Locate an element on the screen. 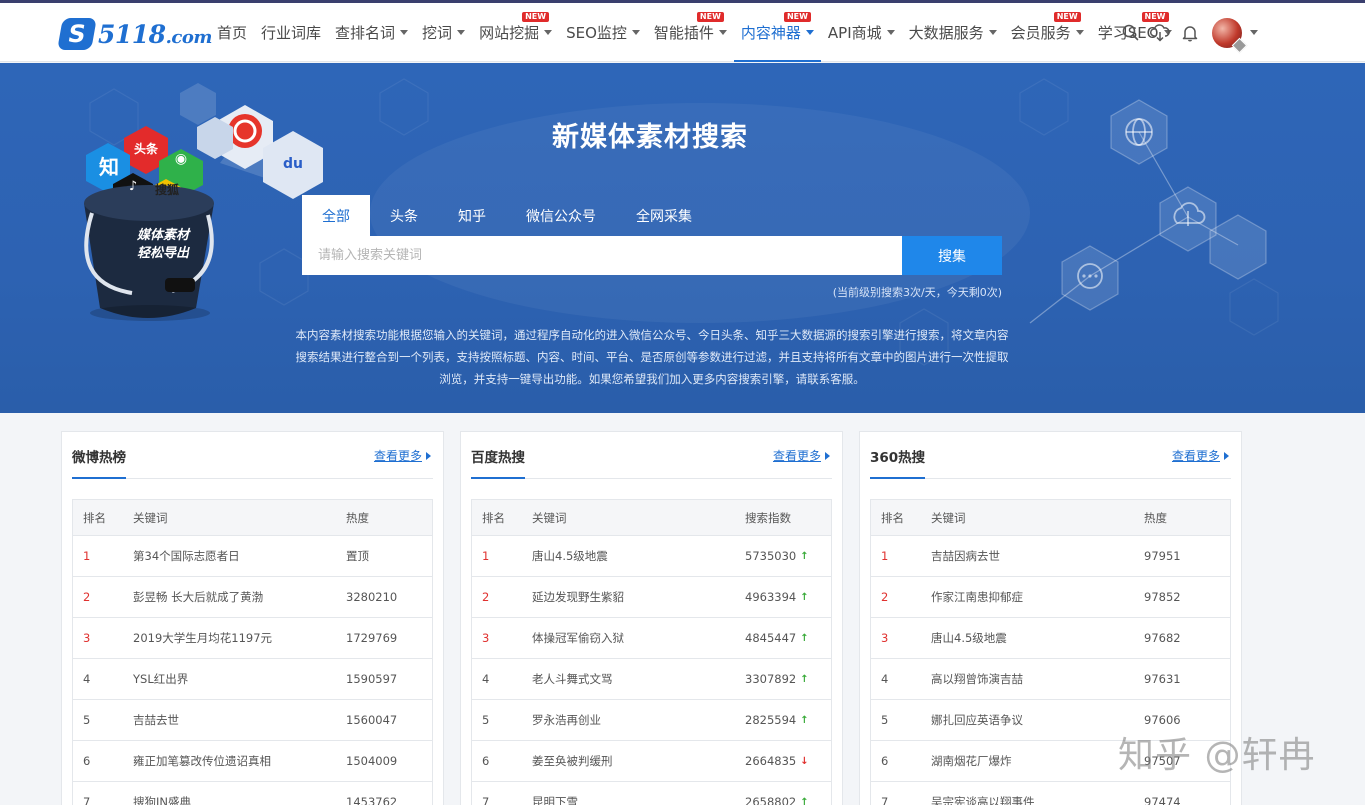 The image size is (1365, 805). keyword-link: 姜至奂被判缓刑 is located at coordinates (638, 761).